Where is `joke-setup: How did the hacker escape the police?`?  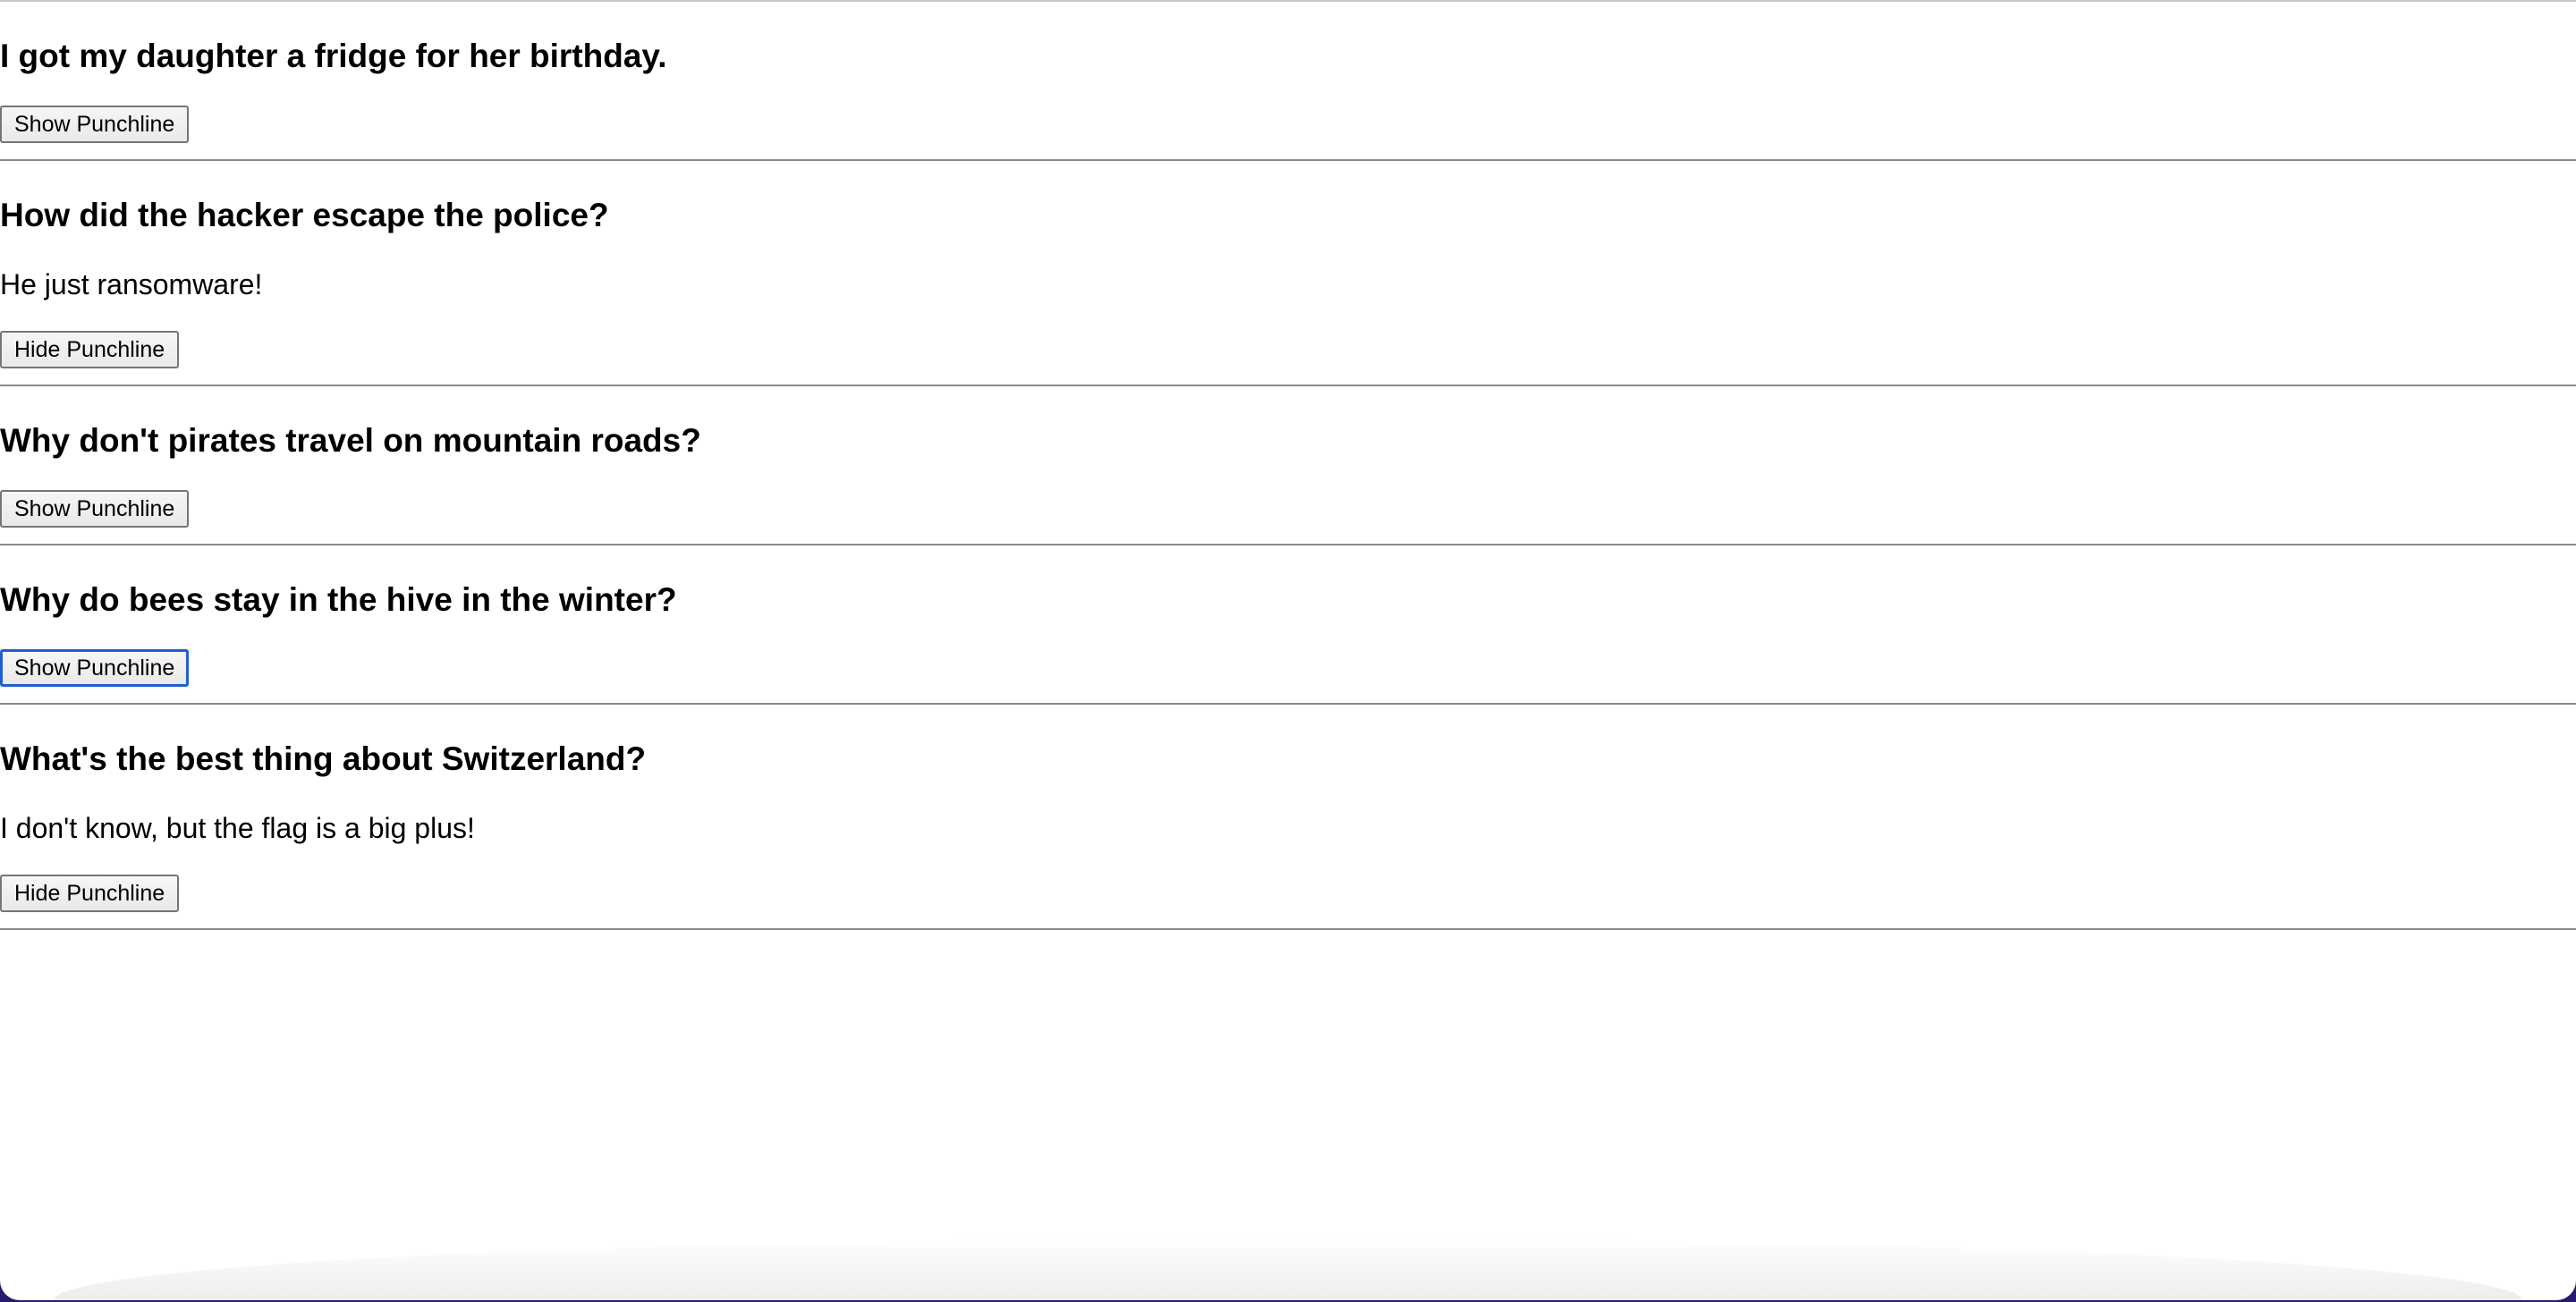 joke-setup: How did the hacker escape the police? is located at coordinates (304, 215).